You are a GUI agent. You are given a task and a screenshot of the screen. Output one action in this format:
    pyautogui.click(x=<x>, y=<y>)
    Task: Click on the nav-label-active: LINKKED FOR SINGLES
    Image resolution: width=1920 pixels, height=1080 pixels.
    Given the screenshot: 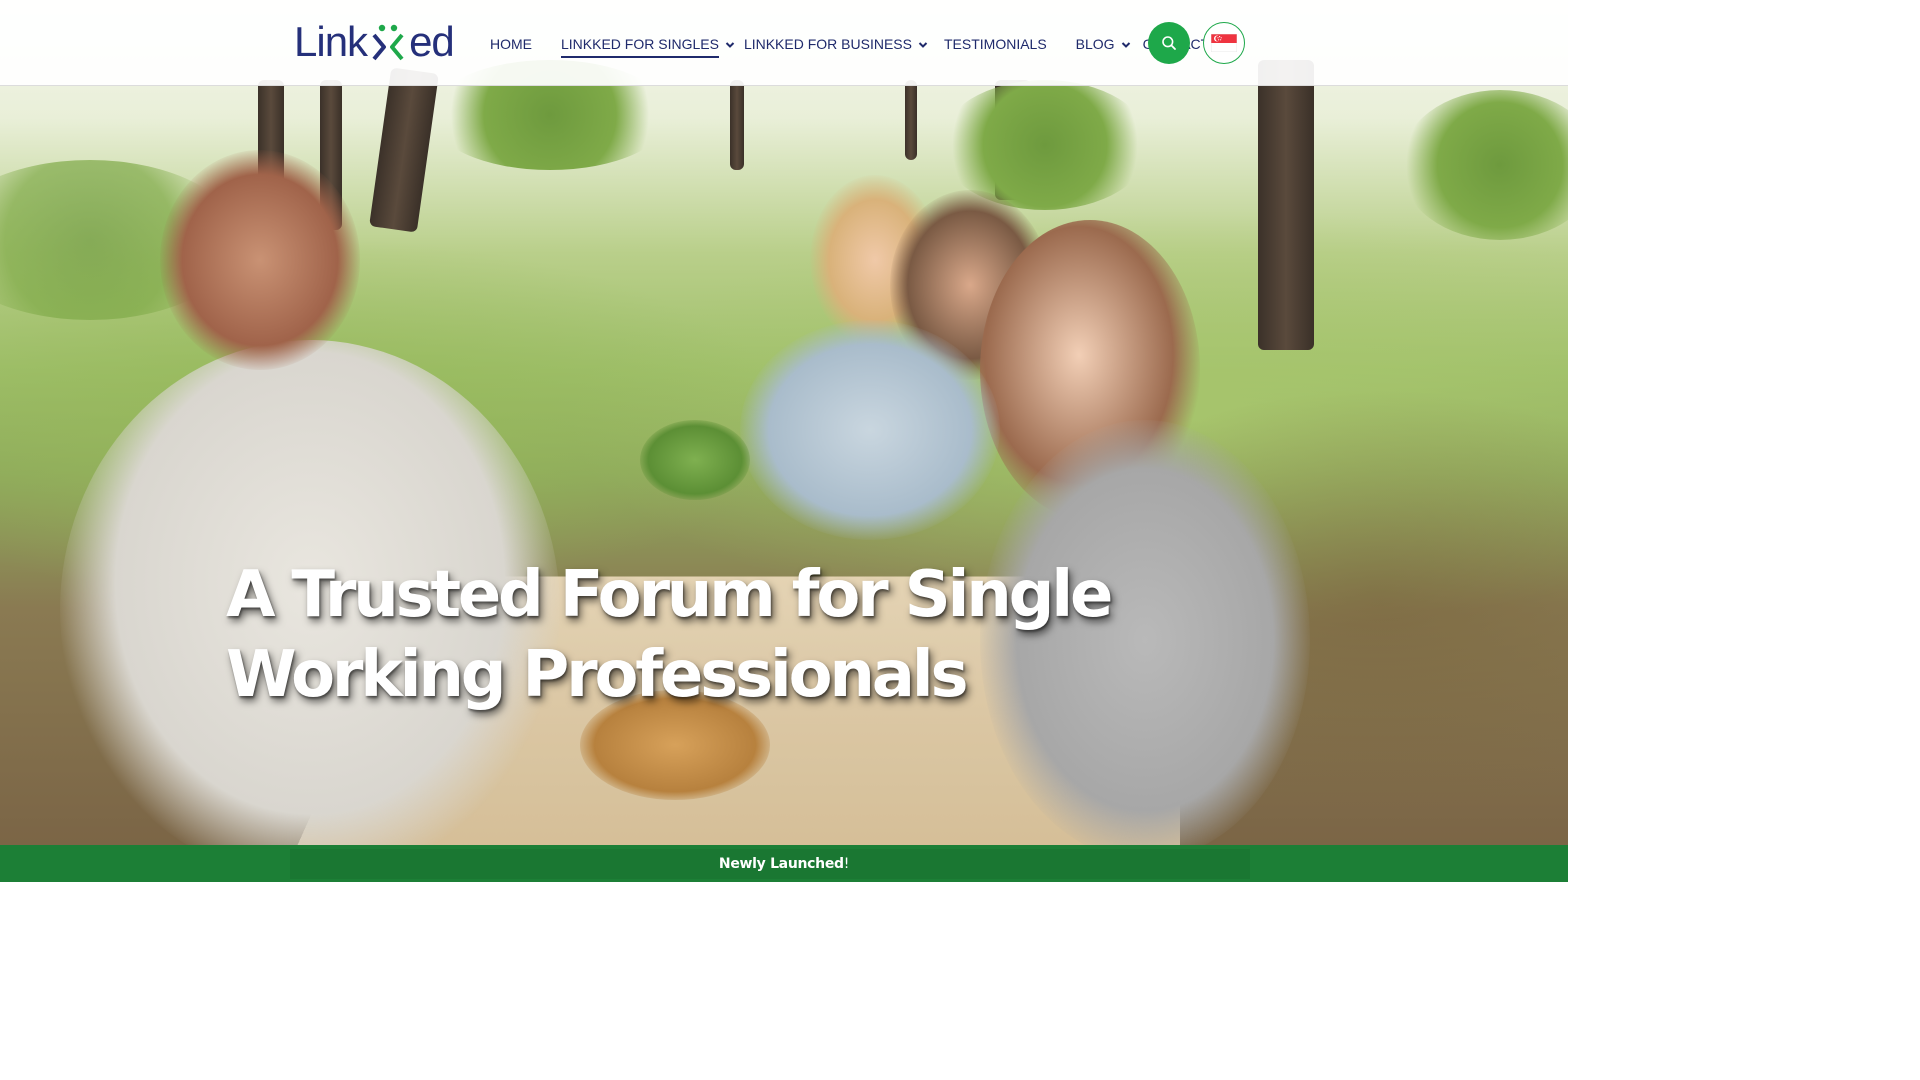 What is the action you would take?
    pyautogui.click(x=640, y=47)
    